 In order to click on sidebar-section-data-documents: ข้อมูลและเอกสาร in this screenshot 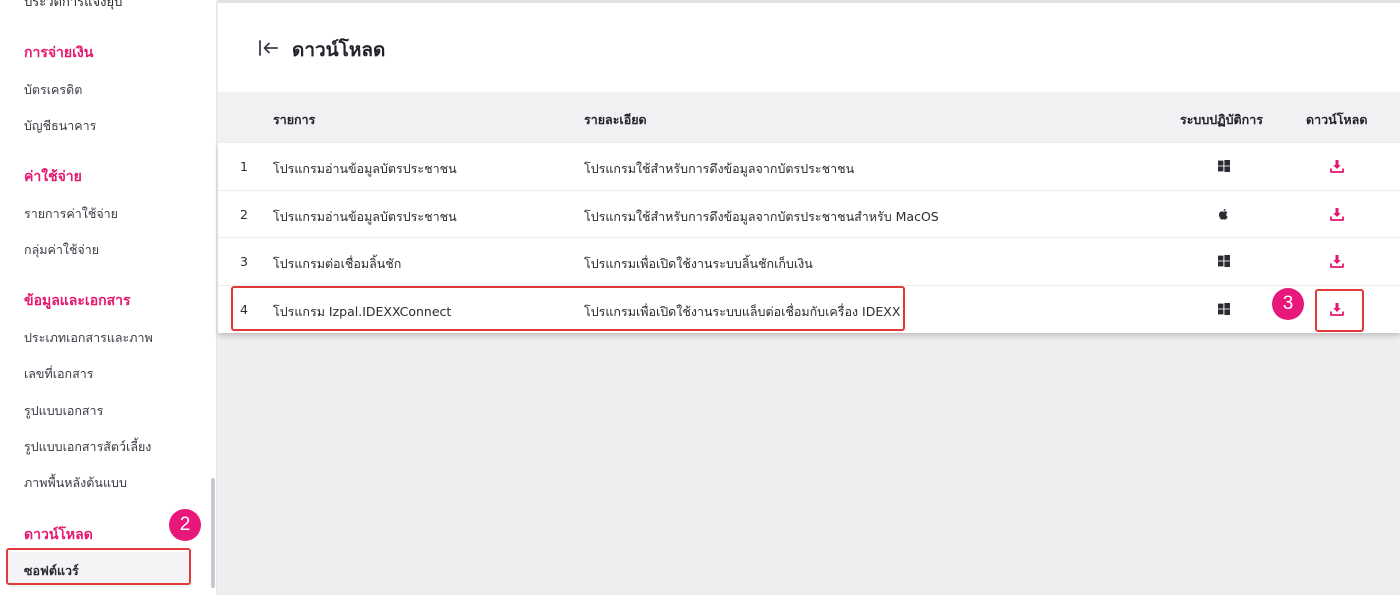, I will do `click(77, 301)`.